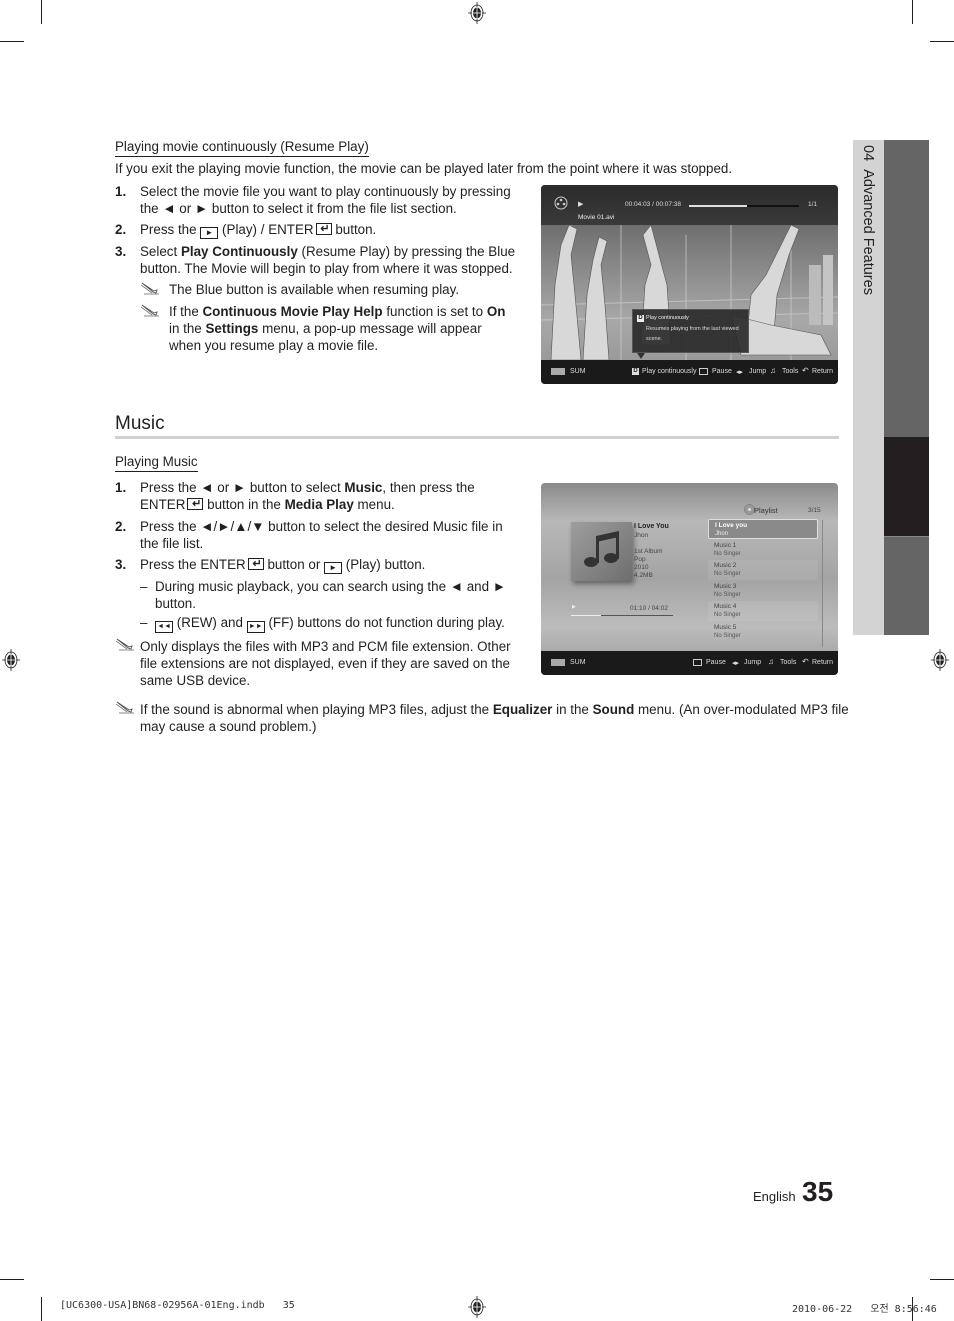  I want to click on note-text-part: menu, a pop-up message will appear, so click(372, 328).